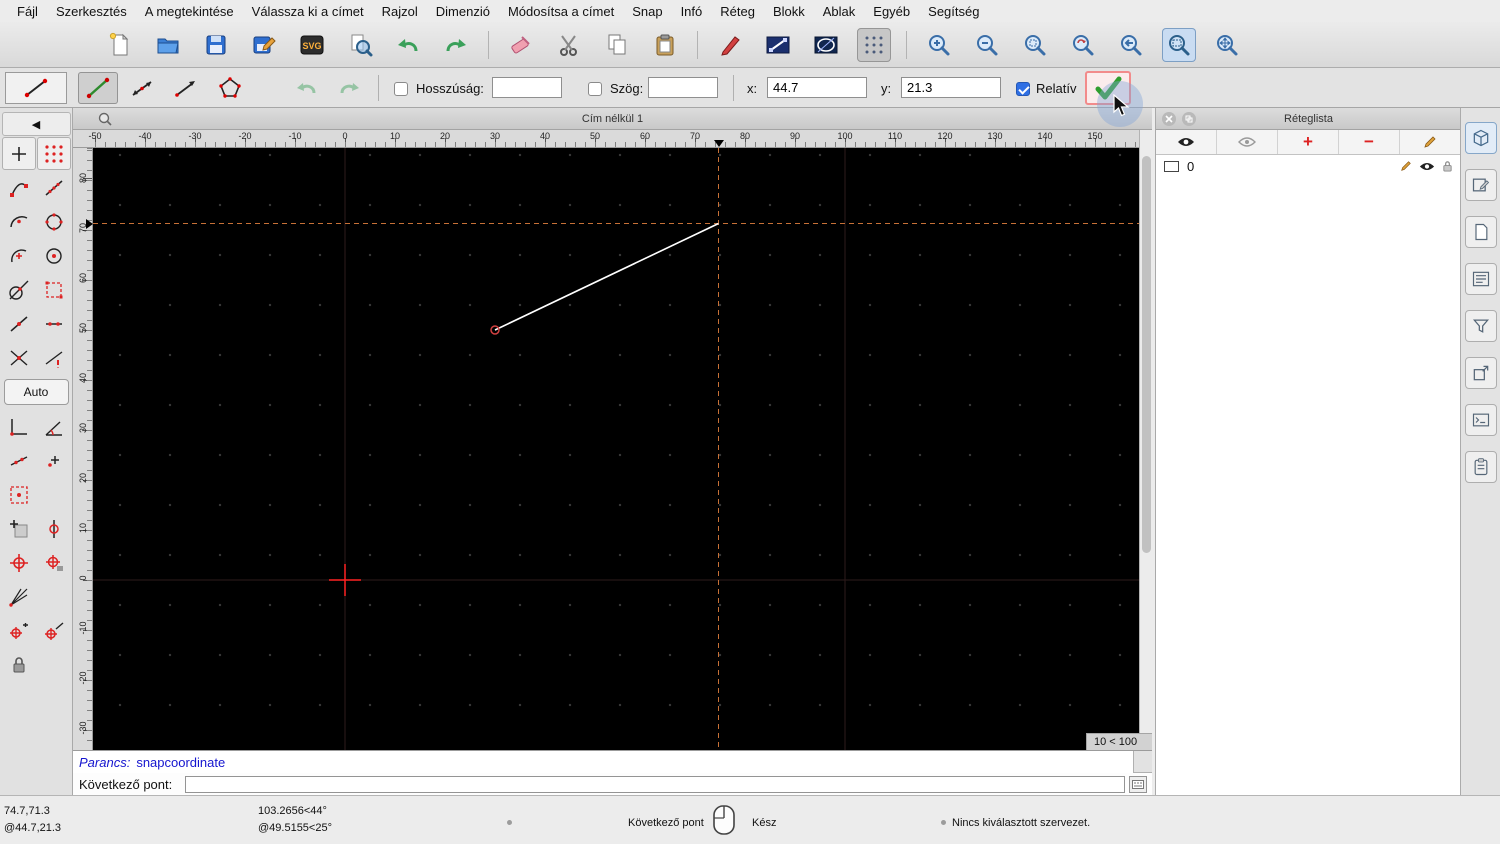  I want to click on angle-input, so click(683, 87).